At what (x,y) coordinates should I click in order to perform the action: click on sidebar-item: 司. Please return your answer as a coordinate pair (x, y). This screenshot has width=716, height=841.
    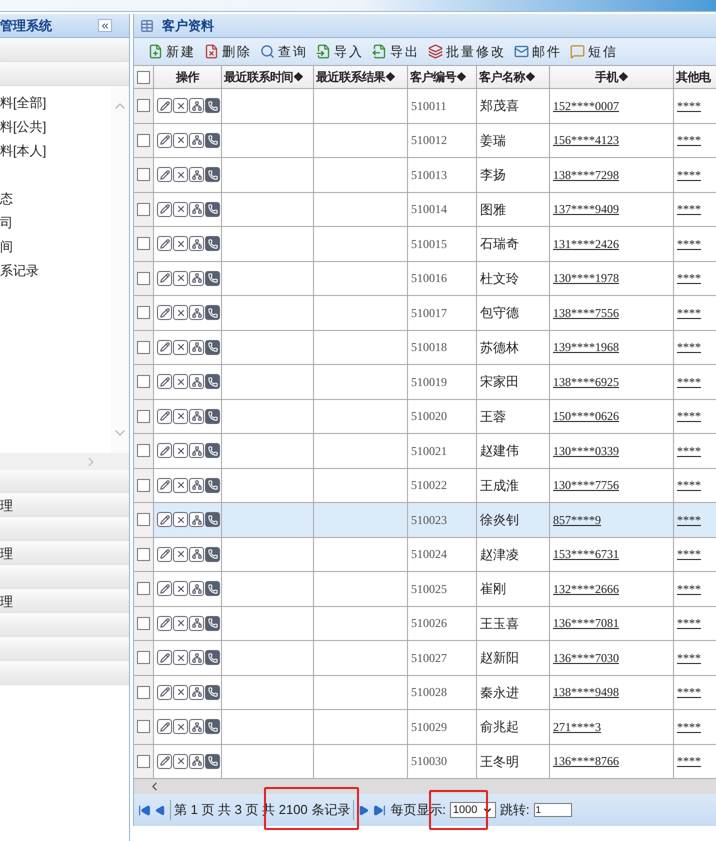
    Looking at the image, I should click on (55, 223).